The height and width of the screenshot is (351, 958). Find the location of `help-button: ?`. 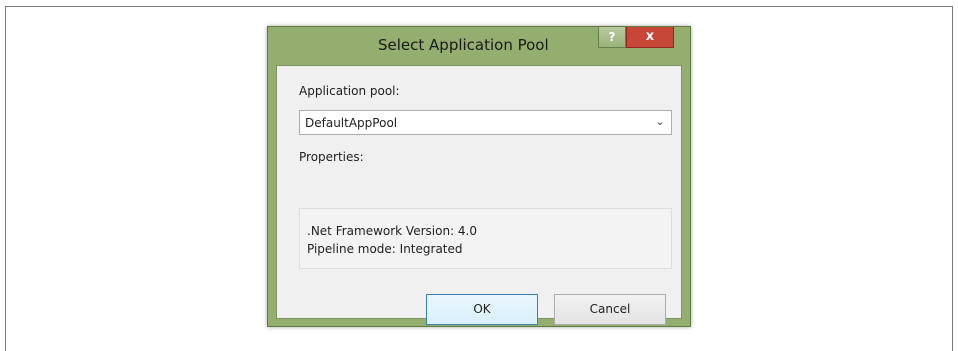

help-button: ? is located at coordinates (612, 37).